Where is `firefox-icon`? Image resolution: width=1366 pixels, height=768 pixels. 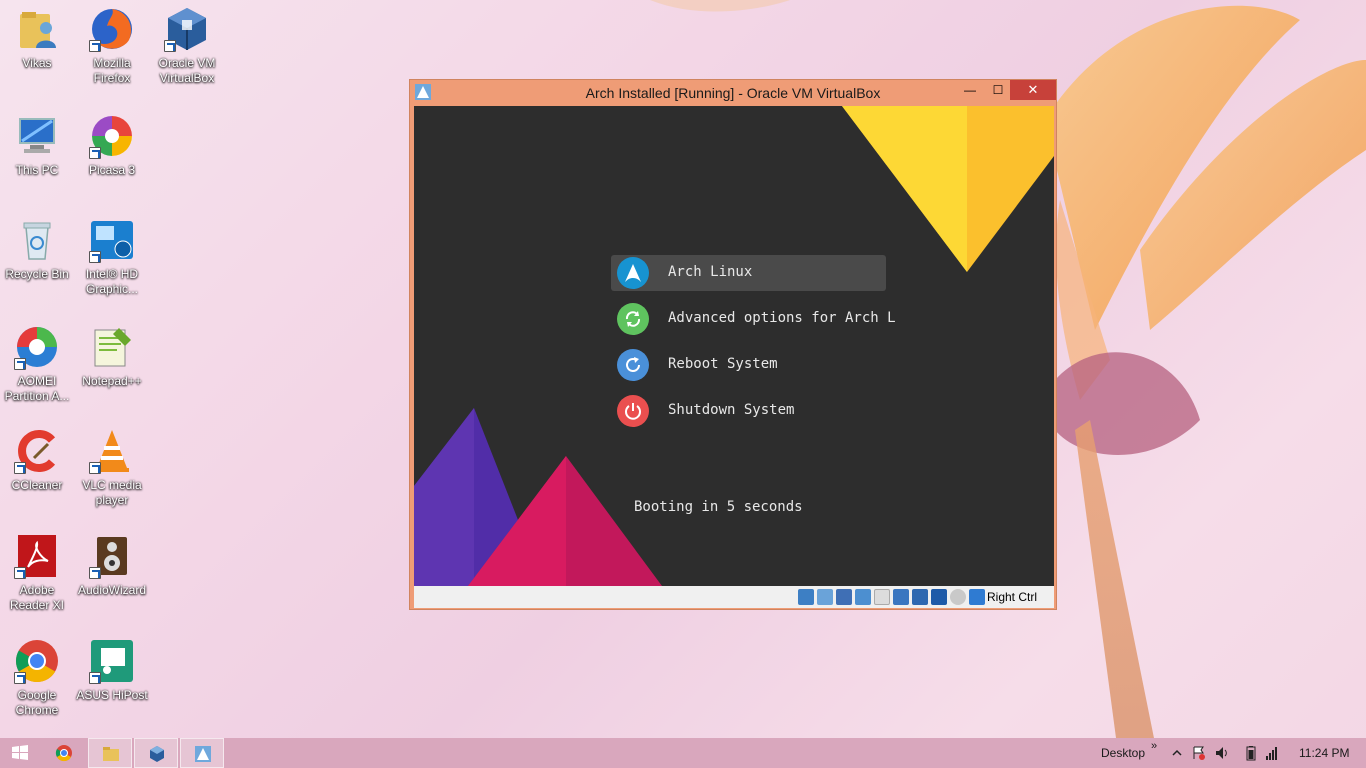 firefox-icon is located at coordinates (112, 29).